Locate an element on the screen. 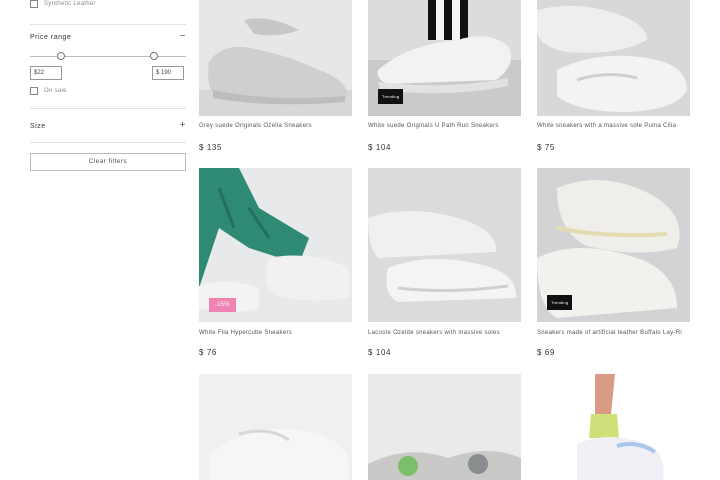 The image size is (720, 480). max-price-handle is located at coordinates (154, 56).